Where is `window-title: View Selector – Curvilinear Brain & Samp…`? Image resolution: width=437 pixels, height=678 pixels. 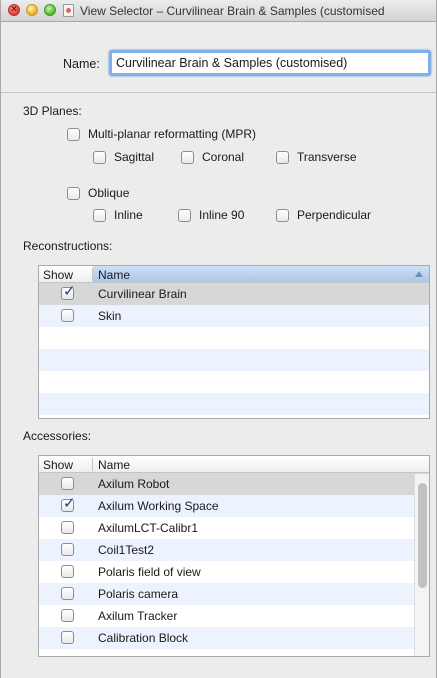 window-title: View Selector – Curvilinear Brain & Samp… is located at coordinates (232, 11).